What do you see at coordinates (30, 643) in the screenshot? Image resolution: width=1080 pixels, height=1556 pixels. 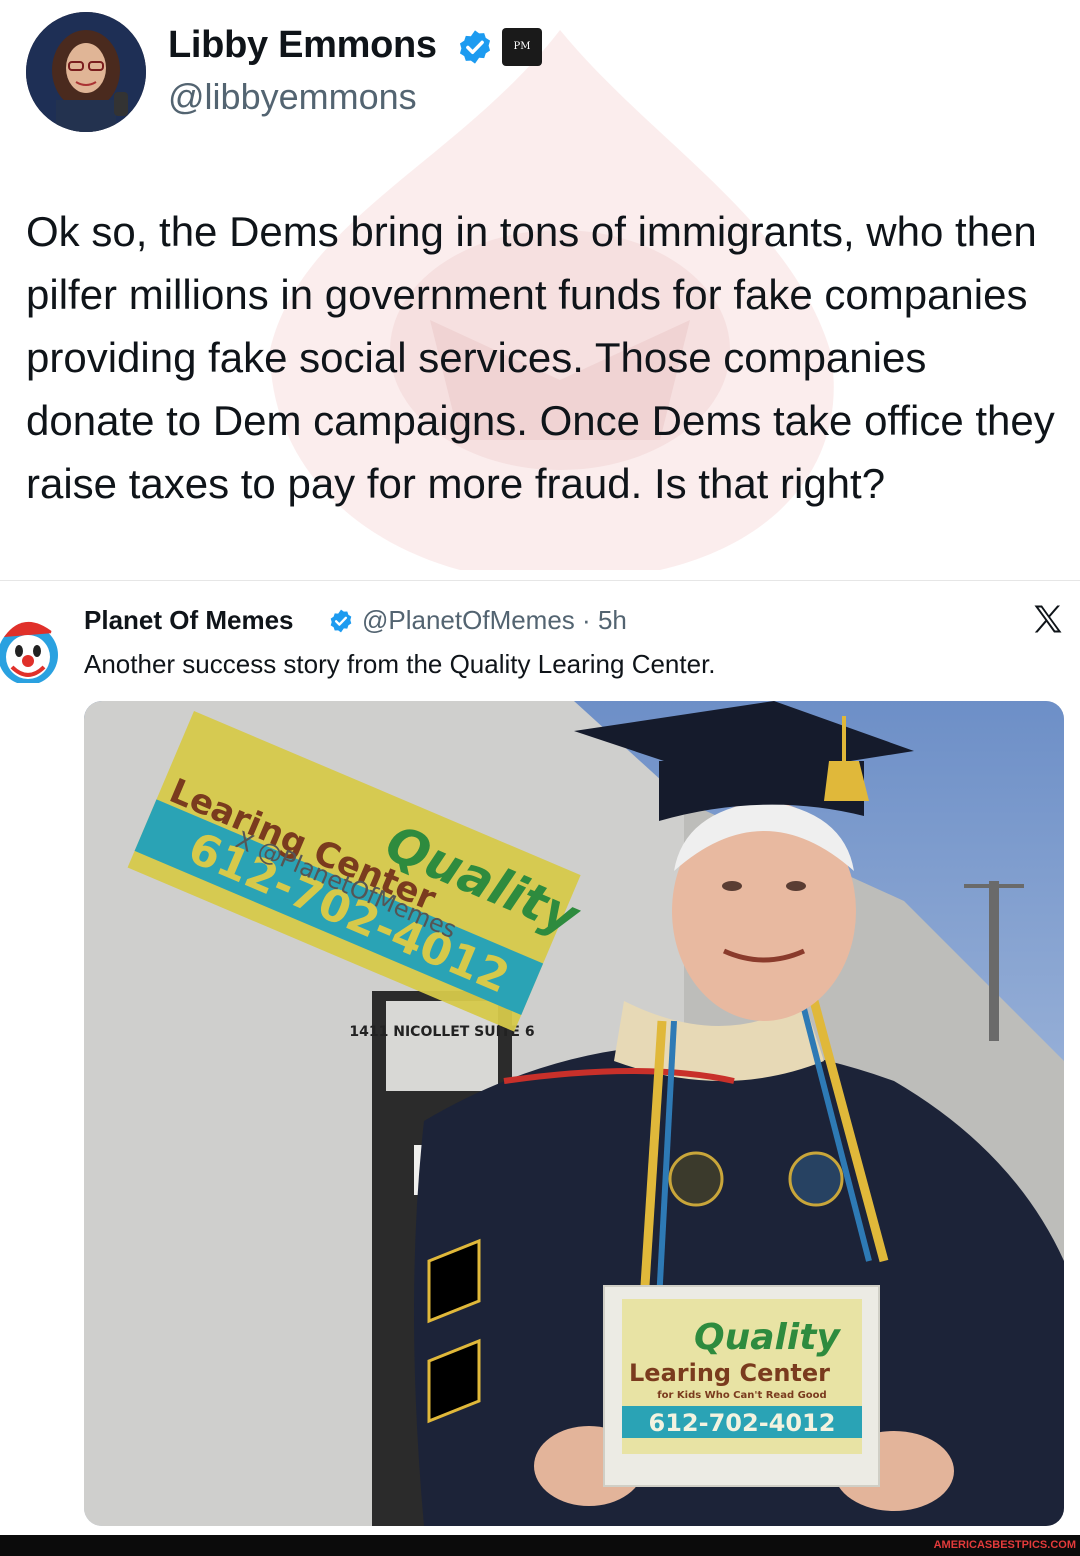 I see `clown-avatar-icon` at bounding box center [30, 643].